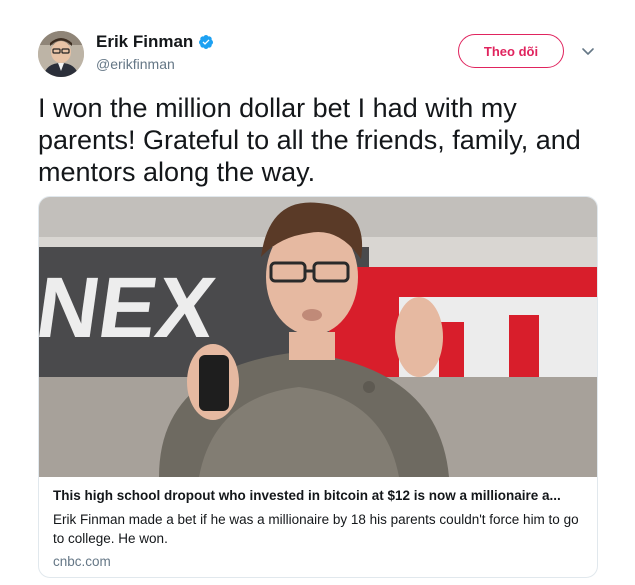 This screenshot has height=585, width=635. I want to click on chevron-down-icon, so click(588, 51).